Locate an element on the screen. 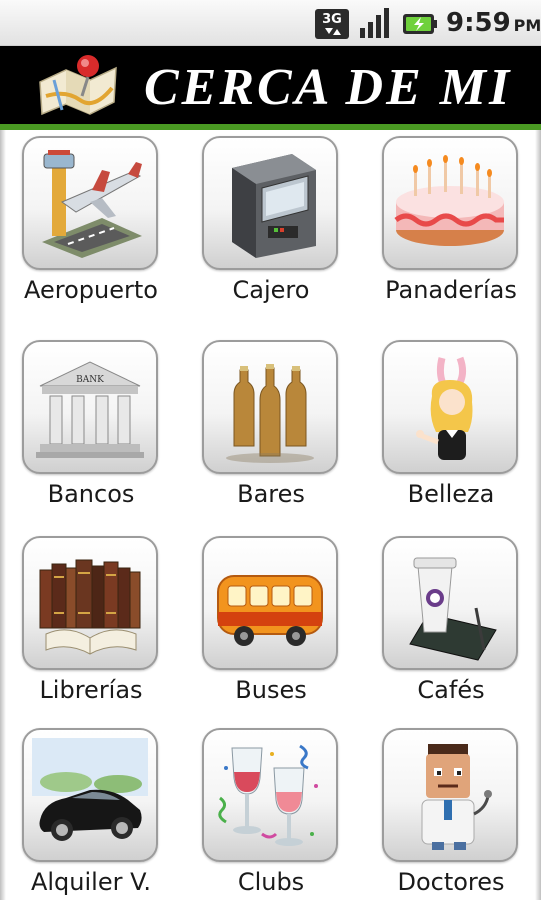  category-label: Cajero is located at coordinates (271, 290).